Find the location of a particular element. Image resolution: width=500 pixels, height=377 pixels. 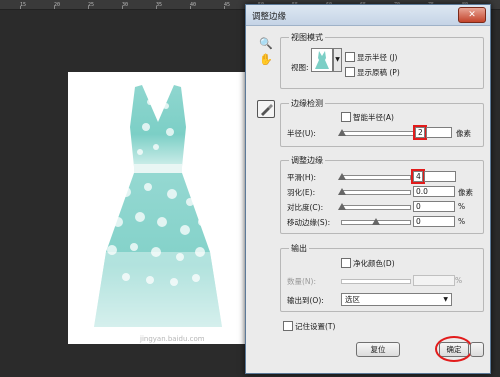

contrast-label: 对比度(C): is located at coordinates (305, 207).